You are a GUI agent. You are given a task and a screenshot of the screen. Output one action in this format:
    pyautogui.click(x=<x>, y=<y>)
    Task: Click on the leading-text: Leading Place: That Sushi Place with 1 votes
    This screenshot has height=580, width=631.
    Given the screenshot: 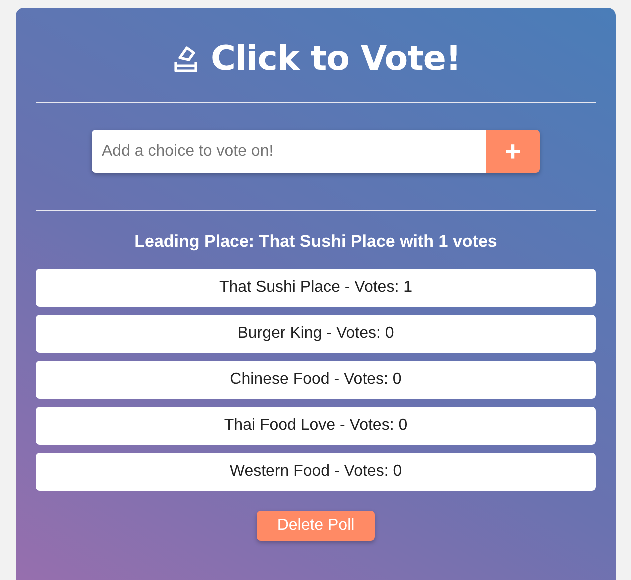 What is the action you would take?
    pyautogui.click(x=316, y=242)
    